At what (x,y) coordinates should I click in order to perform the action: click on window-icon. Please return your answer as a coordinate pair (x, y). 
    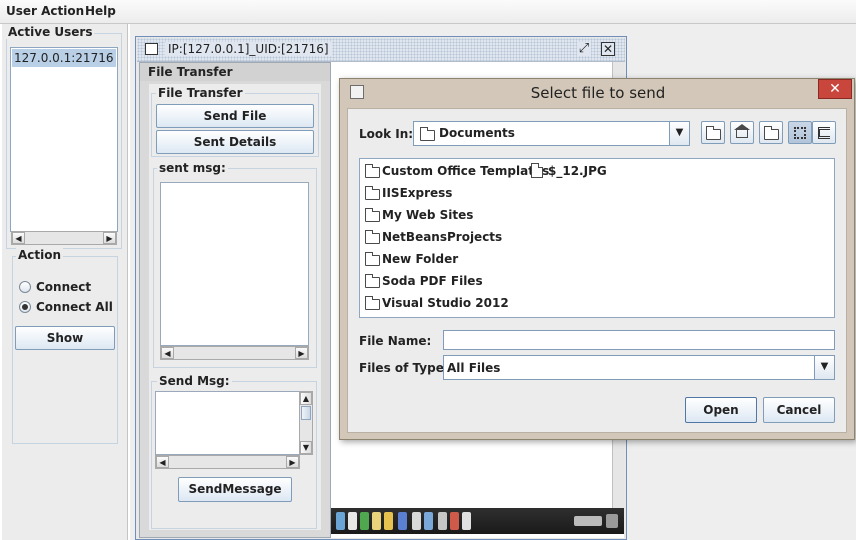
    Looking at the image, I should click on (151, 49).